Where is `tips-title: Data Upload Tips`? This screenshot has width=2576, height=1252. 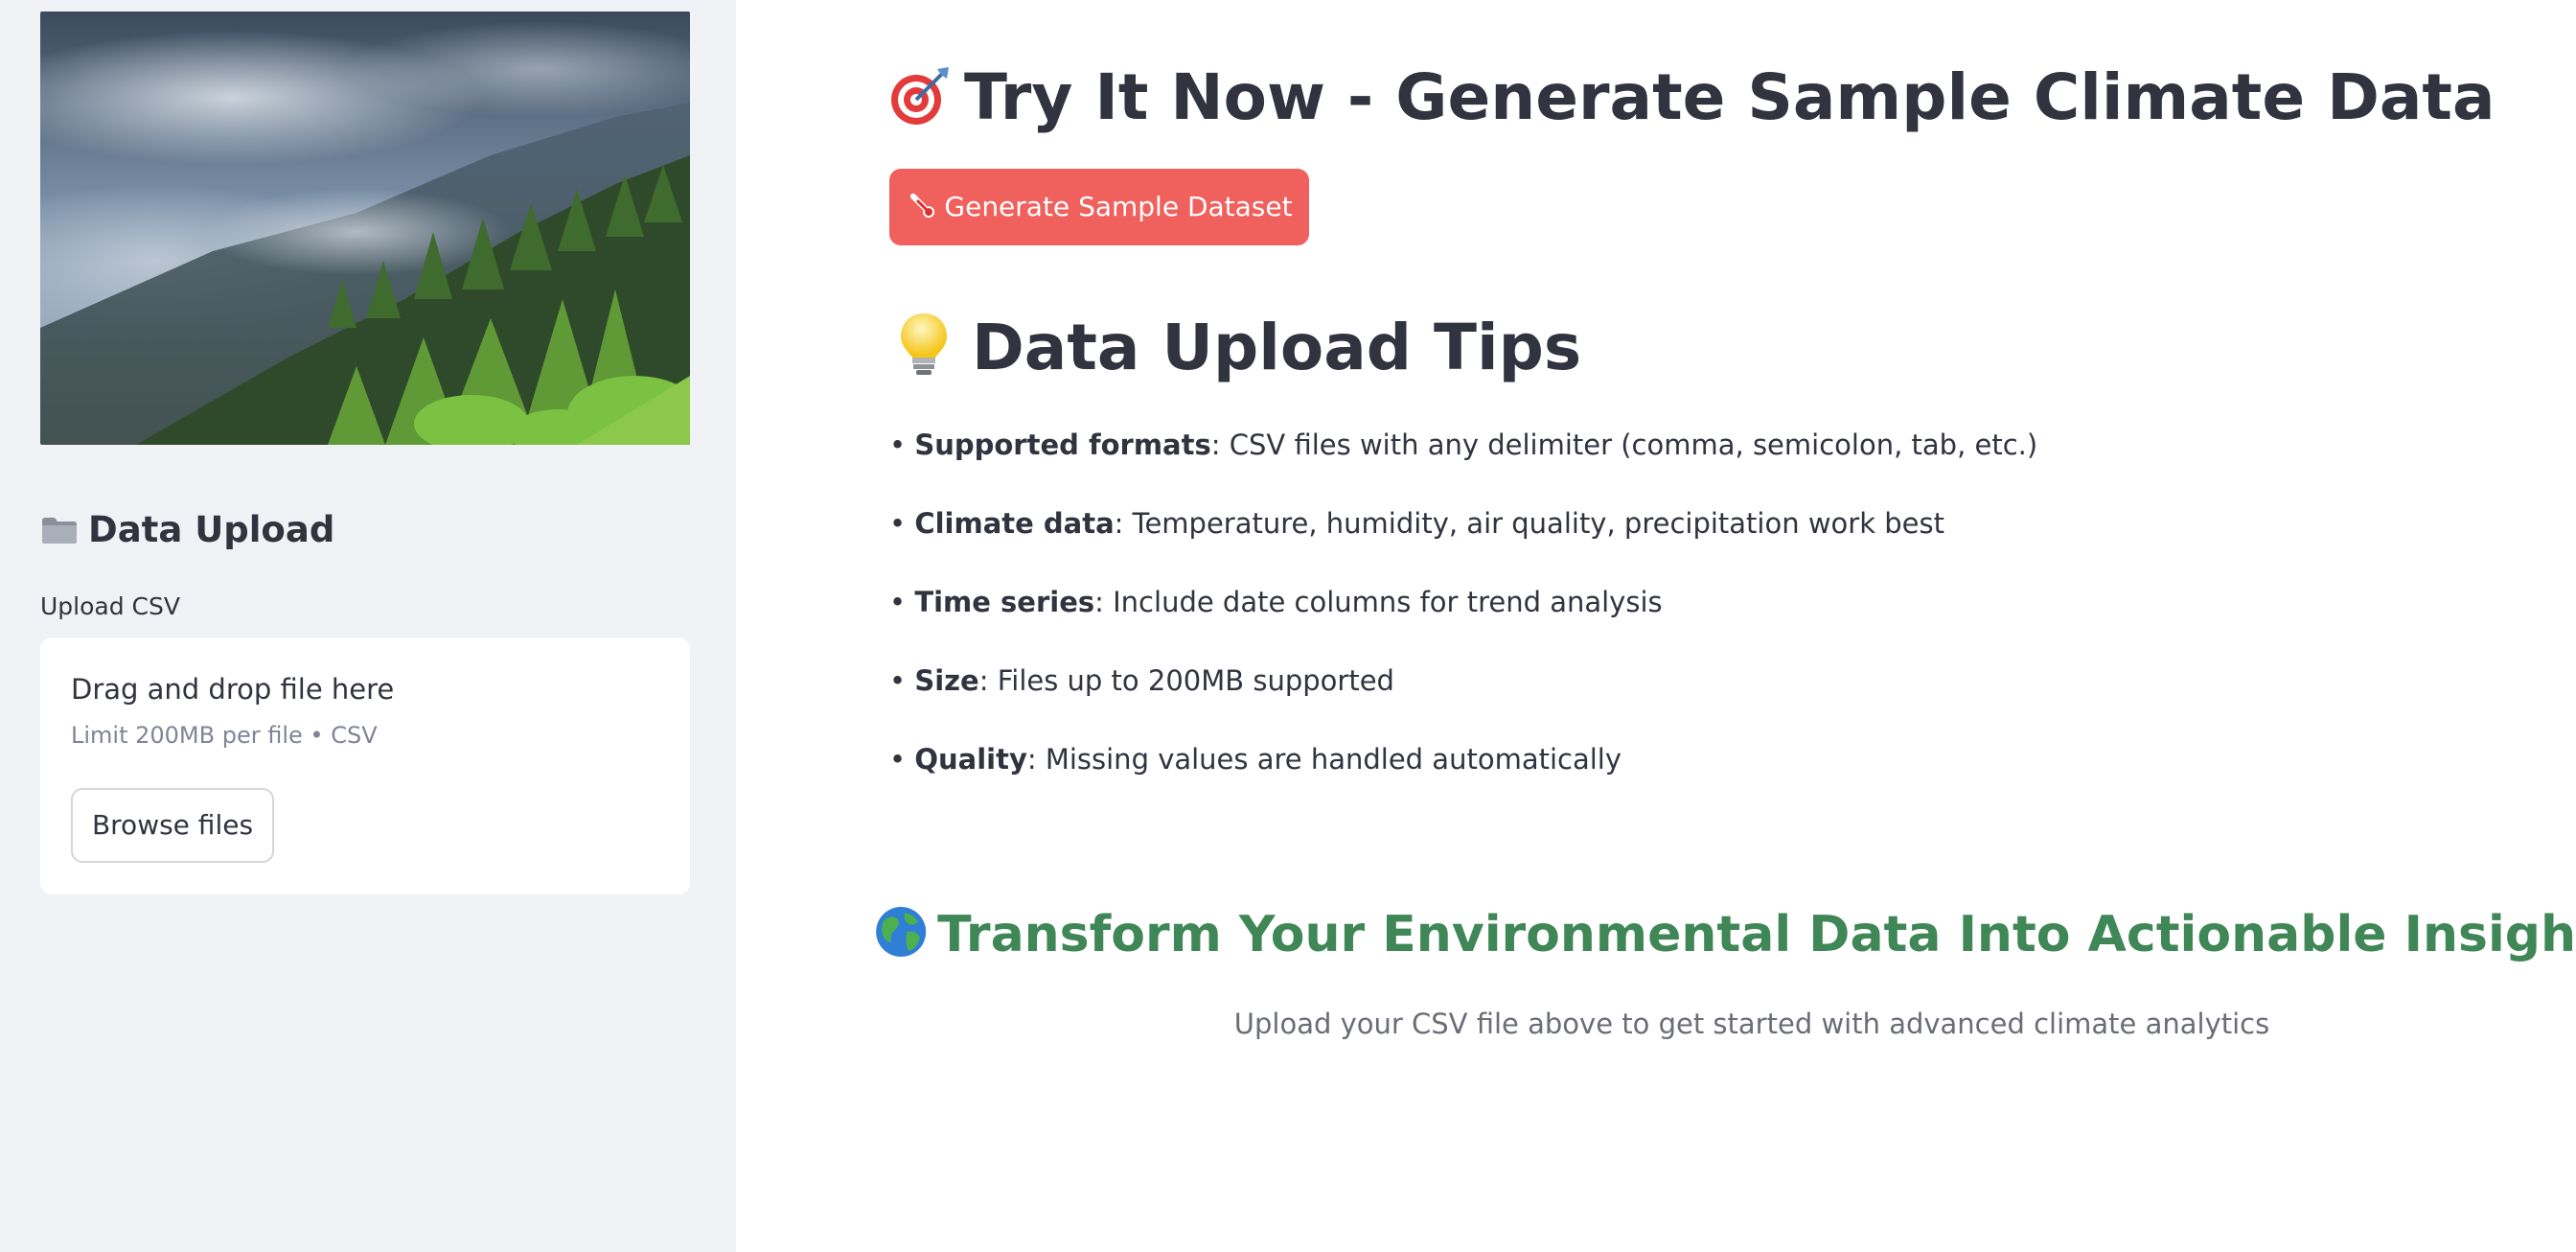 tips-title: Data Upload Tips is located at coordinates (1277, 347).